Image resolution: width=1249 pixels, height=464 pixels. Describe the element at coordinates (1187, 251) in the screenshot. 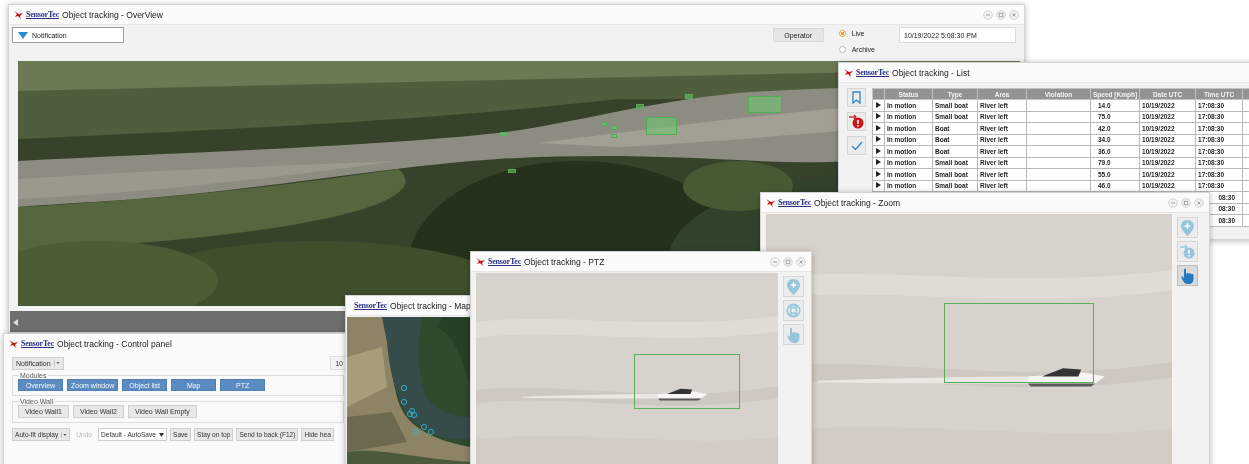

I see `alert-icon` at that location.